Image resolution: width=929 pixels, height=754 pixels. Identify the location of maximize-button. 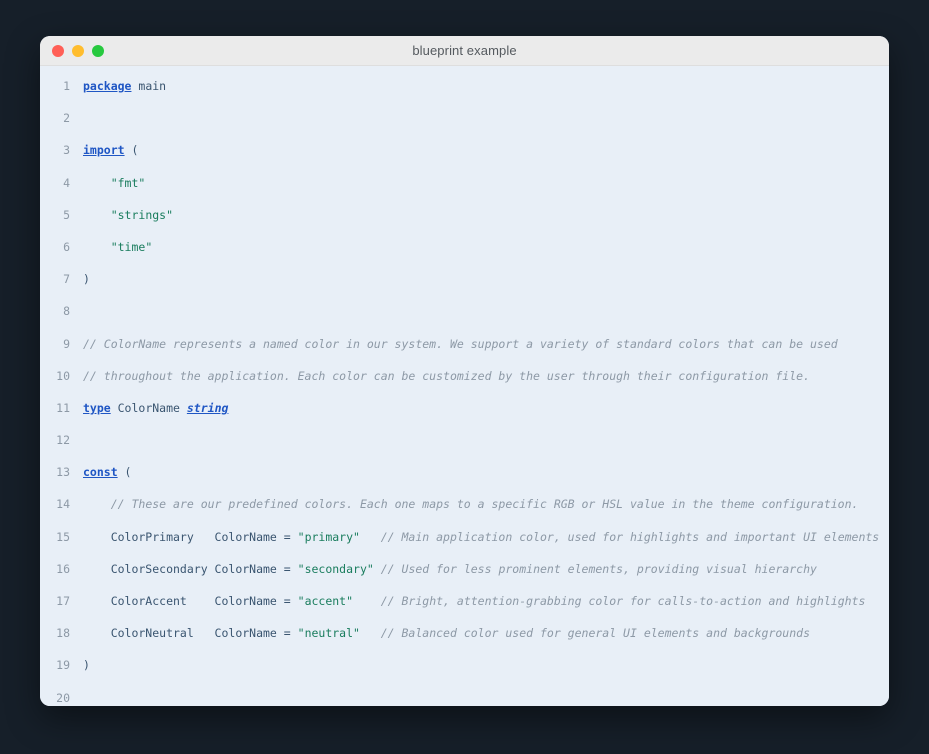
(98, 50).